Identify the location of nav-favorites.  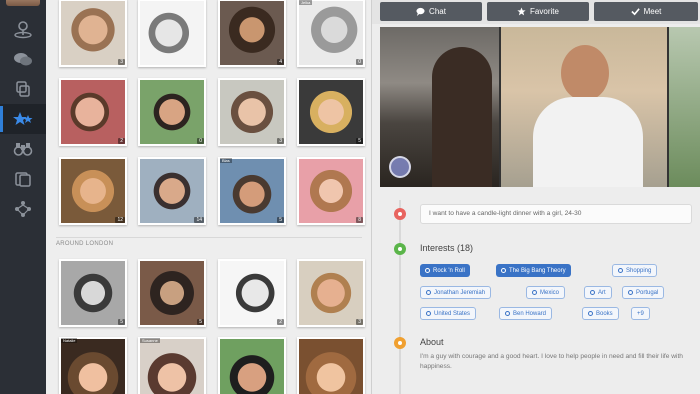
(23, 119).